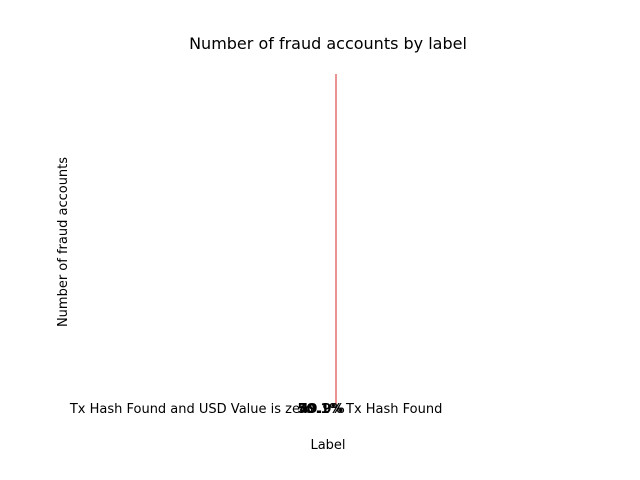  I want to click on percentage-label: 49.9%, so click(321, 409).